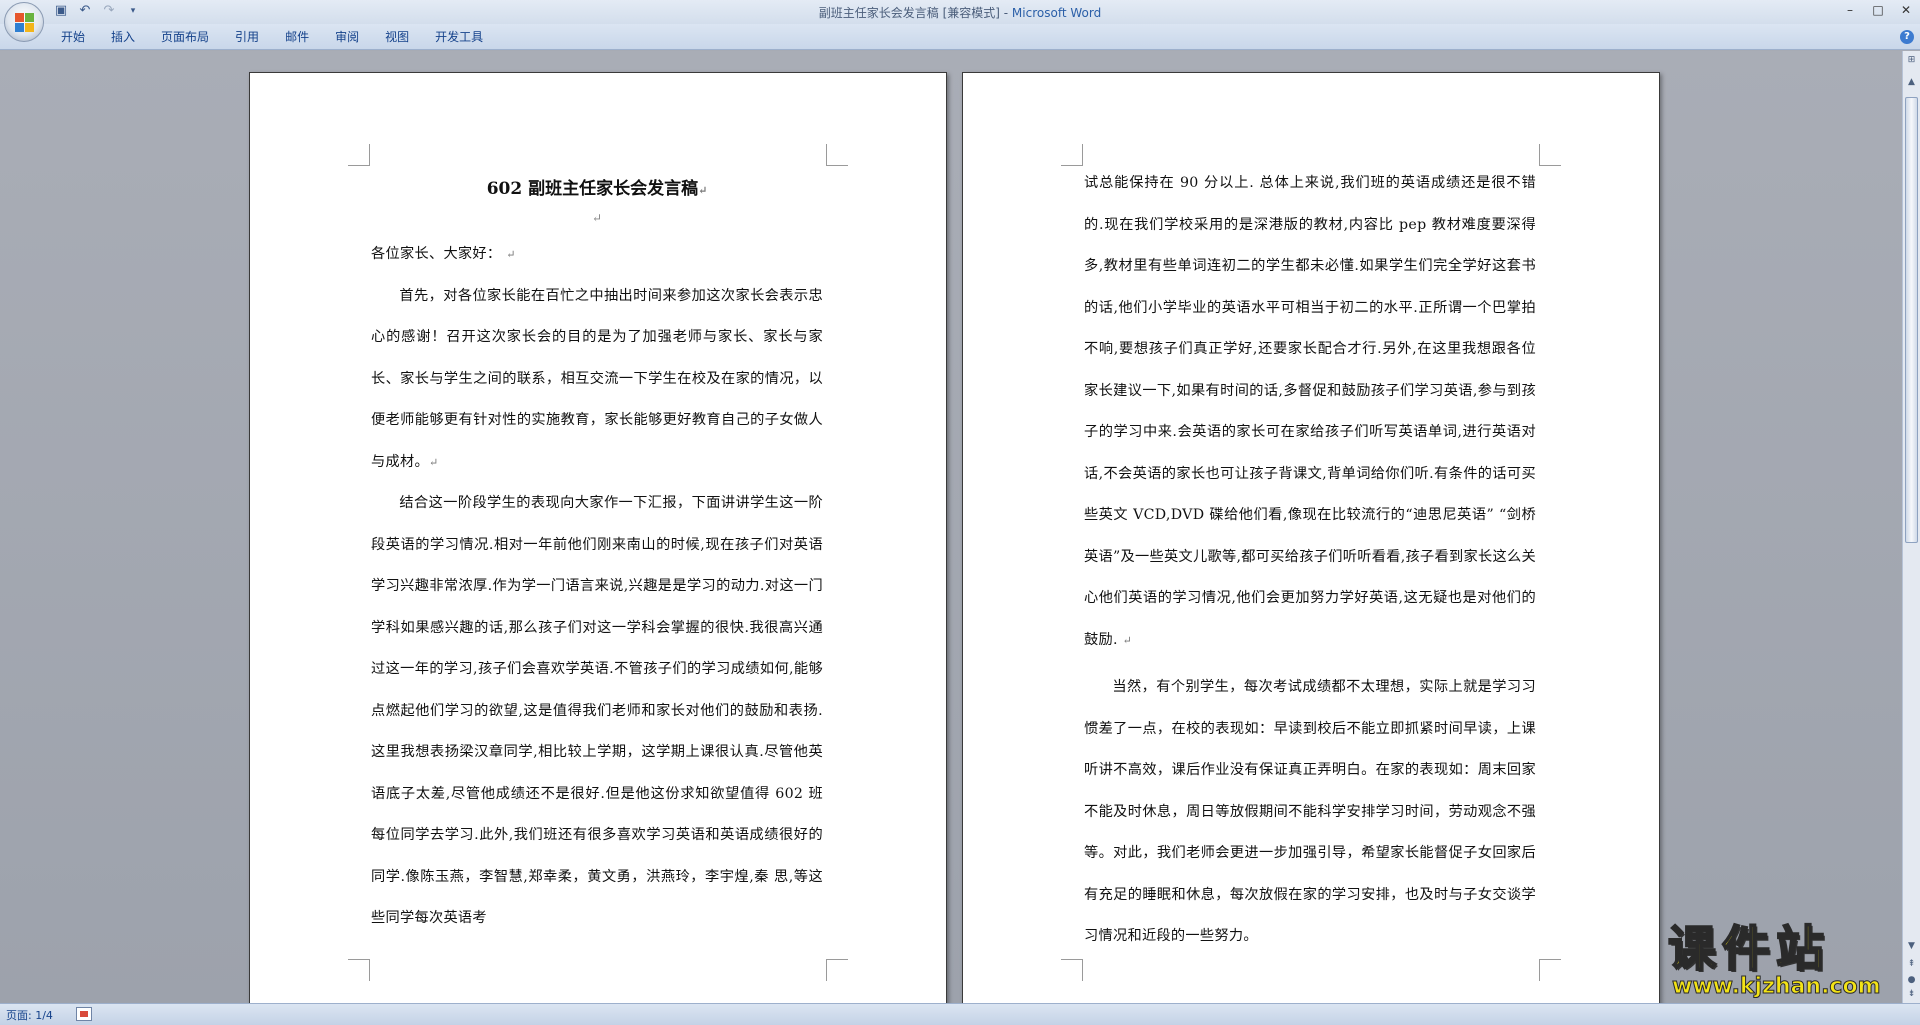  Describe the element at coordinates (123, 37) in the screenshot. I see `tab-insert: 插入` at that location.